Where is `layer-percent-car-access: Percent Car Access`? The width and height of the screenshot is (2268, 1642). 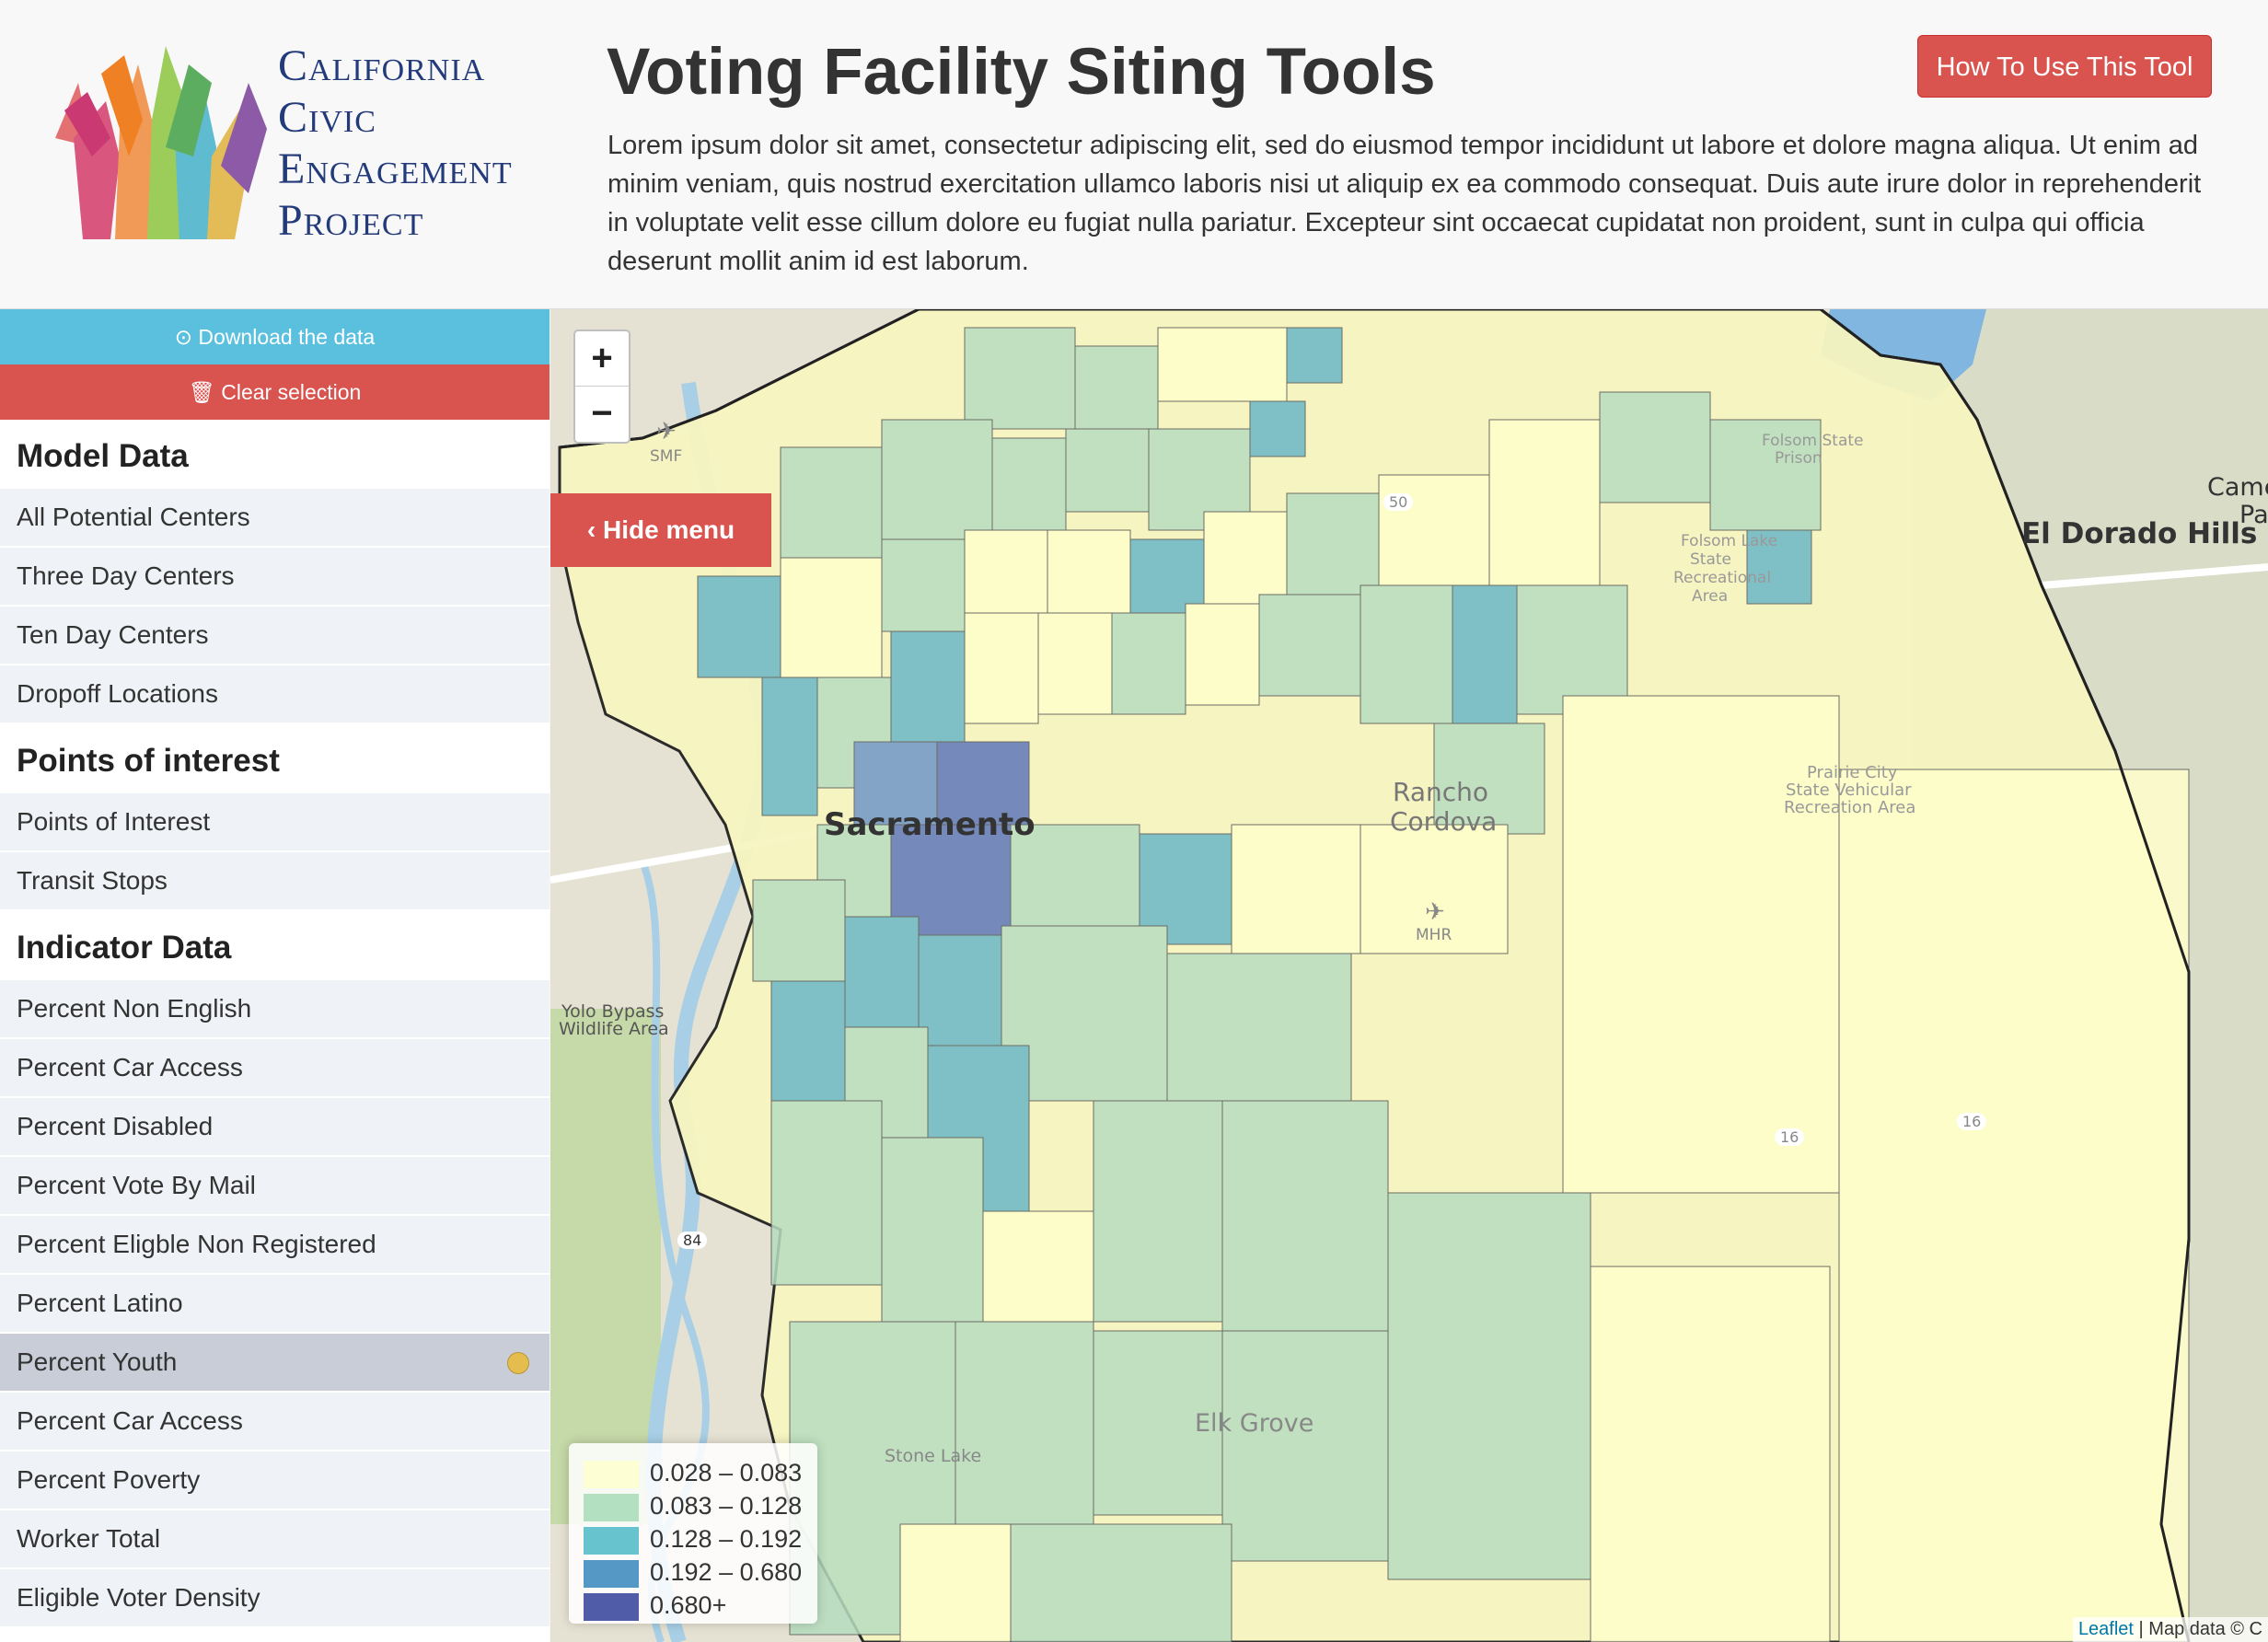
layer-percent-car-access: Percent Car Access is located at coordinates (275, 1067).